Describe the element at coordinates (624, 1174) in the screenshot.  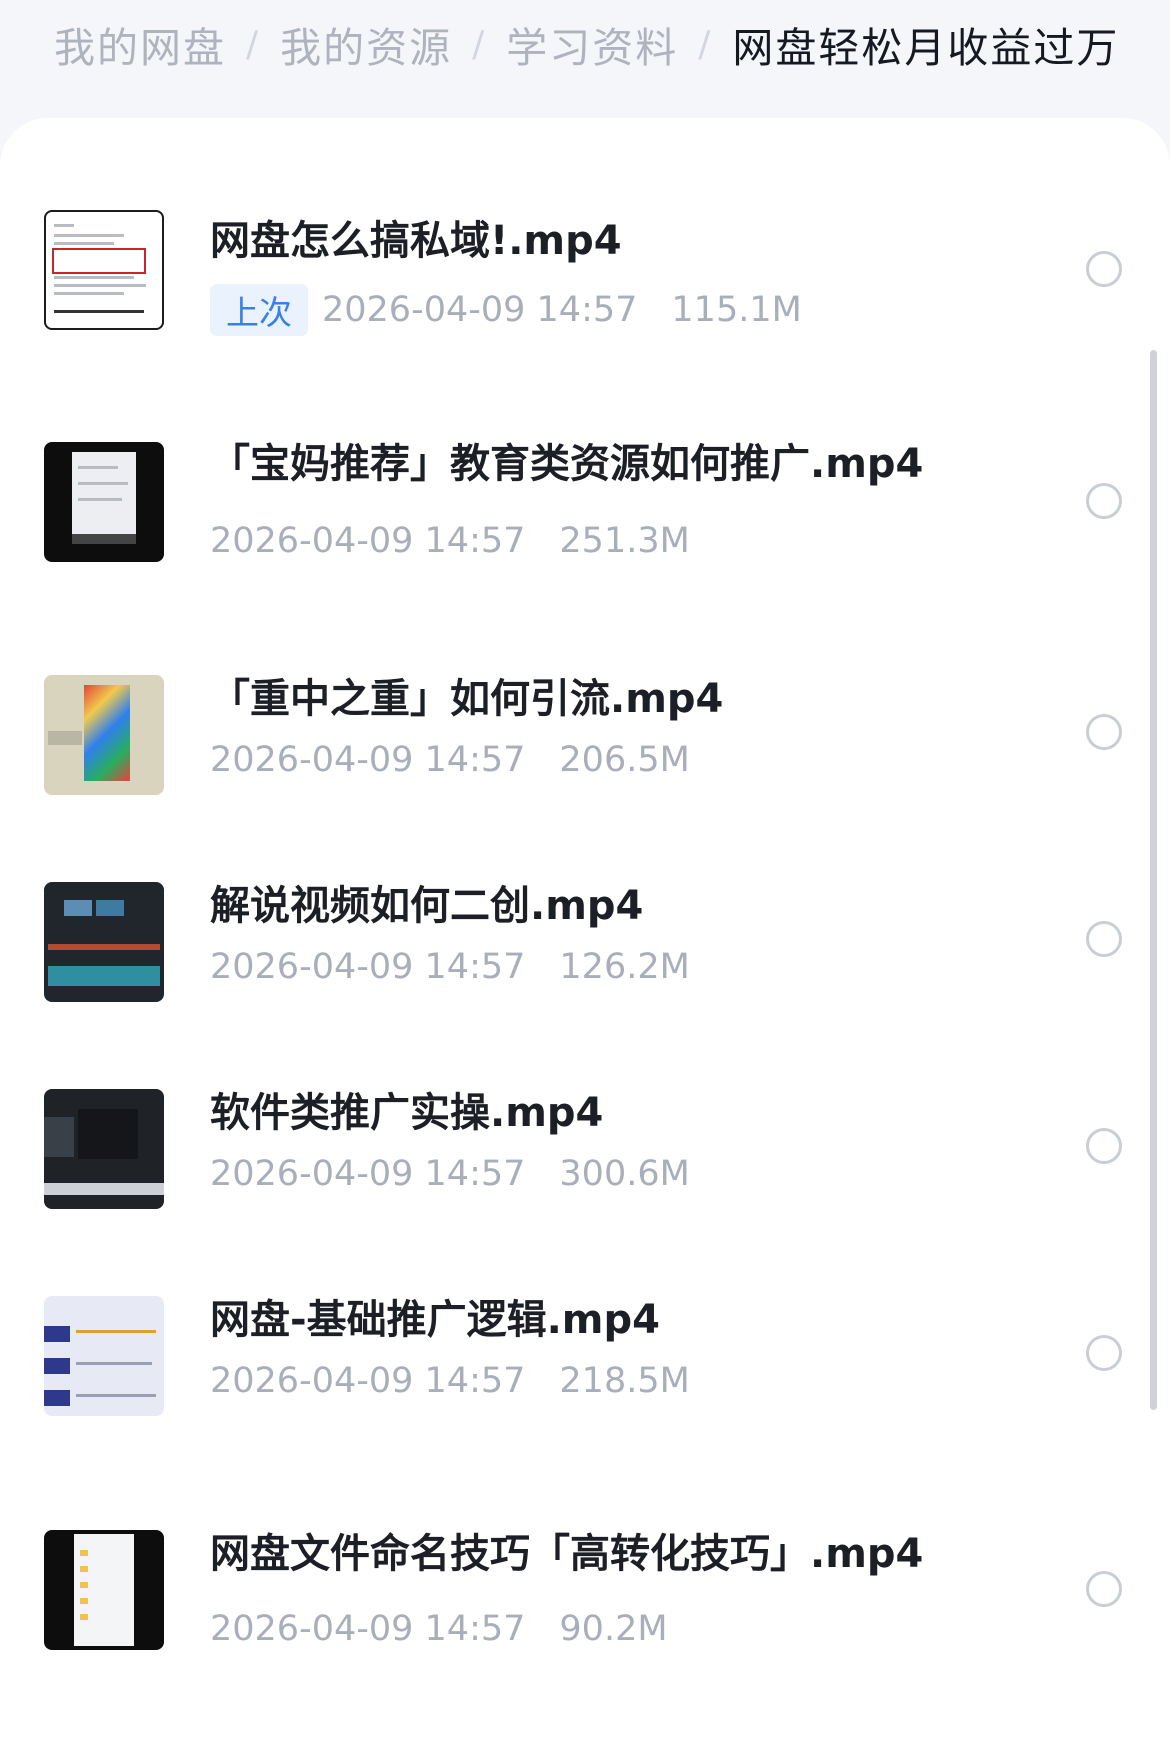
I see `file-size: 300.6M` at that location.